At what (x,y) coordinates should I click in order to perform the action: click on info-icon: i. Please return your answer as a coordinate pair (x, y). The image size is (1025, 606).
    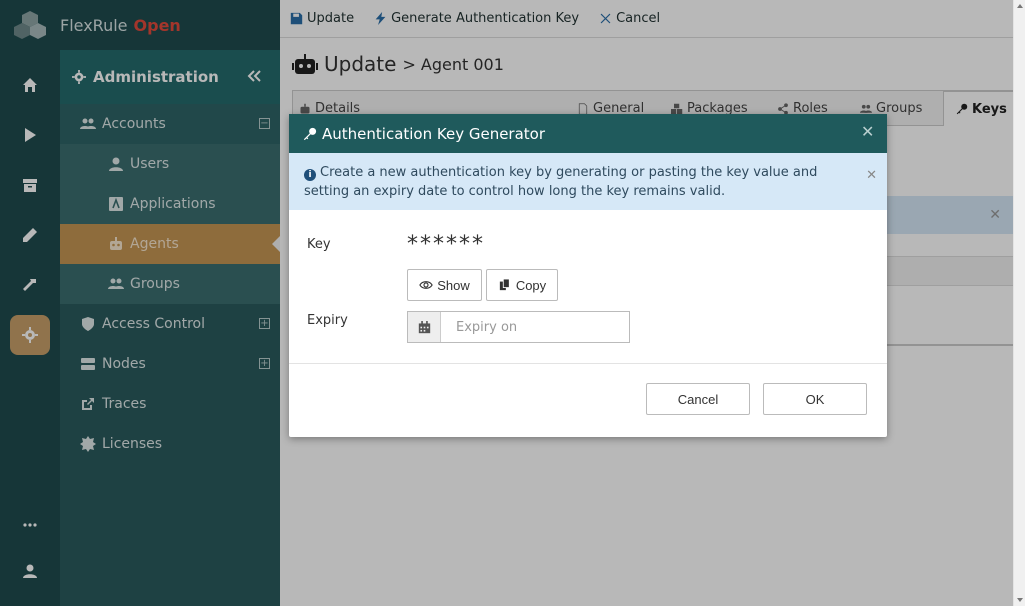
    Looking at the image, I should click on (310, 175).